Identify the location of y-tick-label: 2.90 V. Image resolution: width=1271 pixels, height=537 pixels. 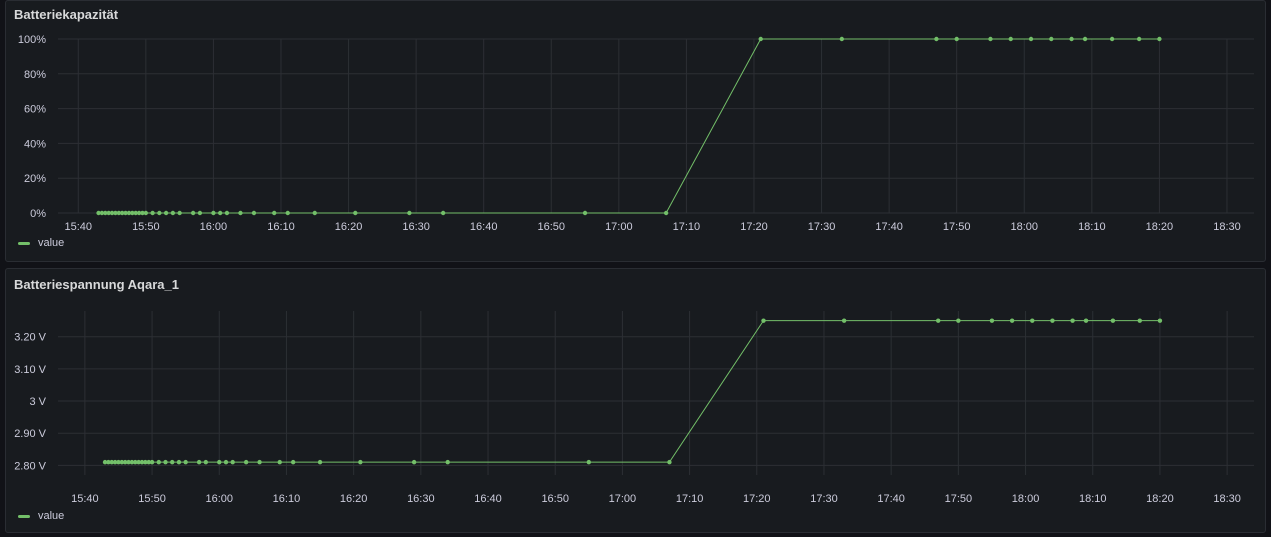
(30, 434).